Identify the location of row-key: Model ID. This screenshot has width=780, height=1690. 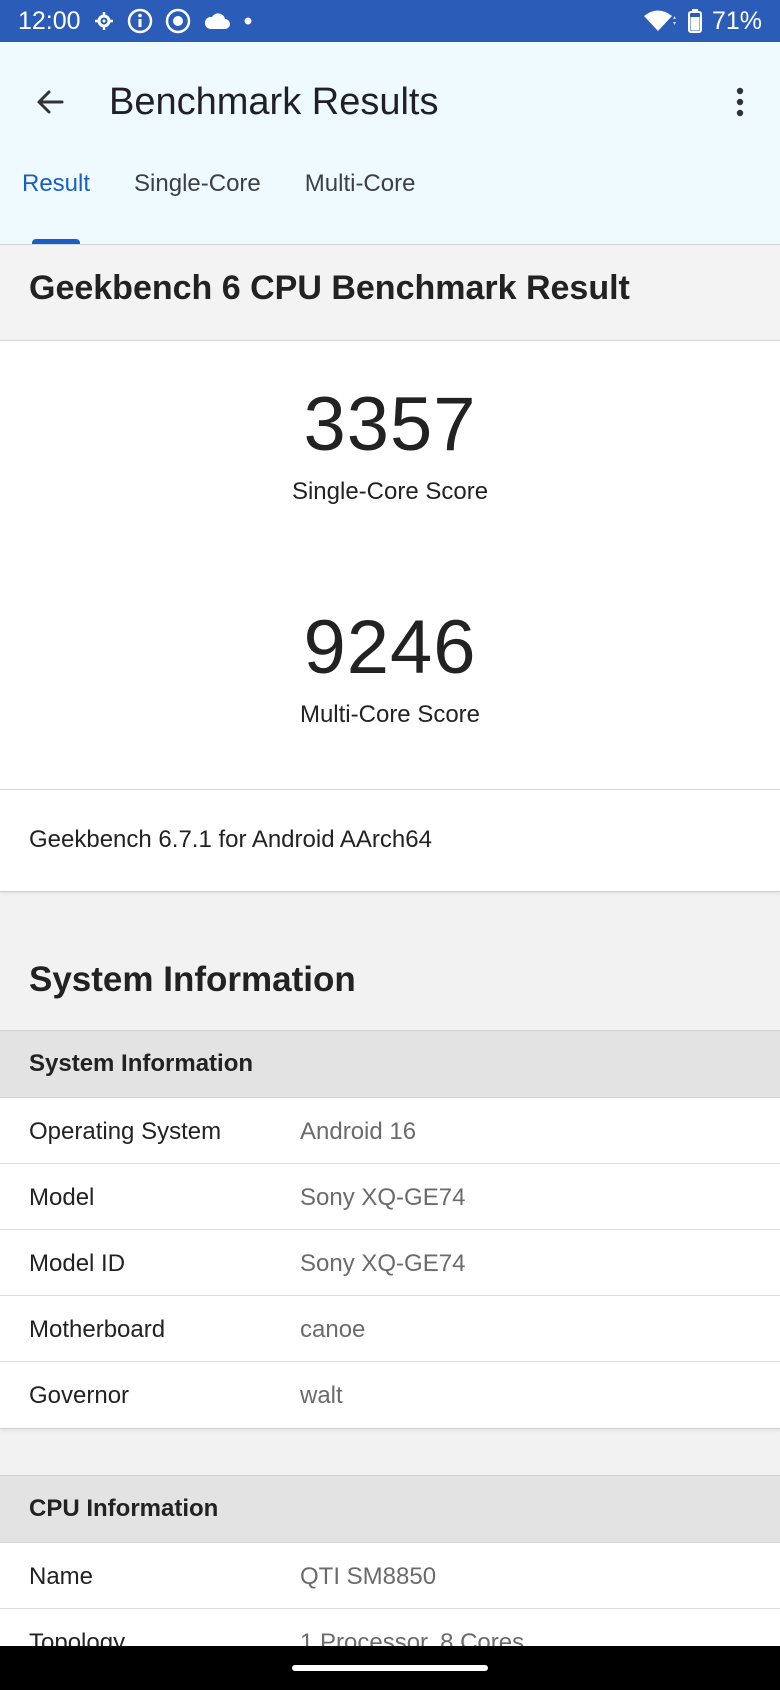
(77, 1263).